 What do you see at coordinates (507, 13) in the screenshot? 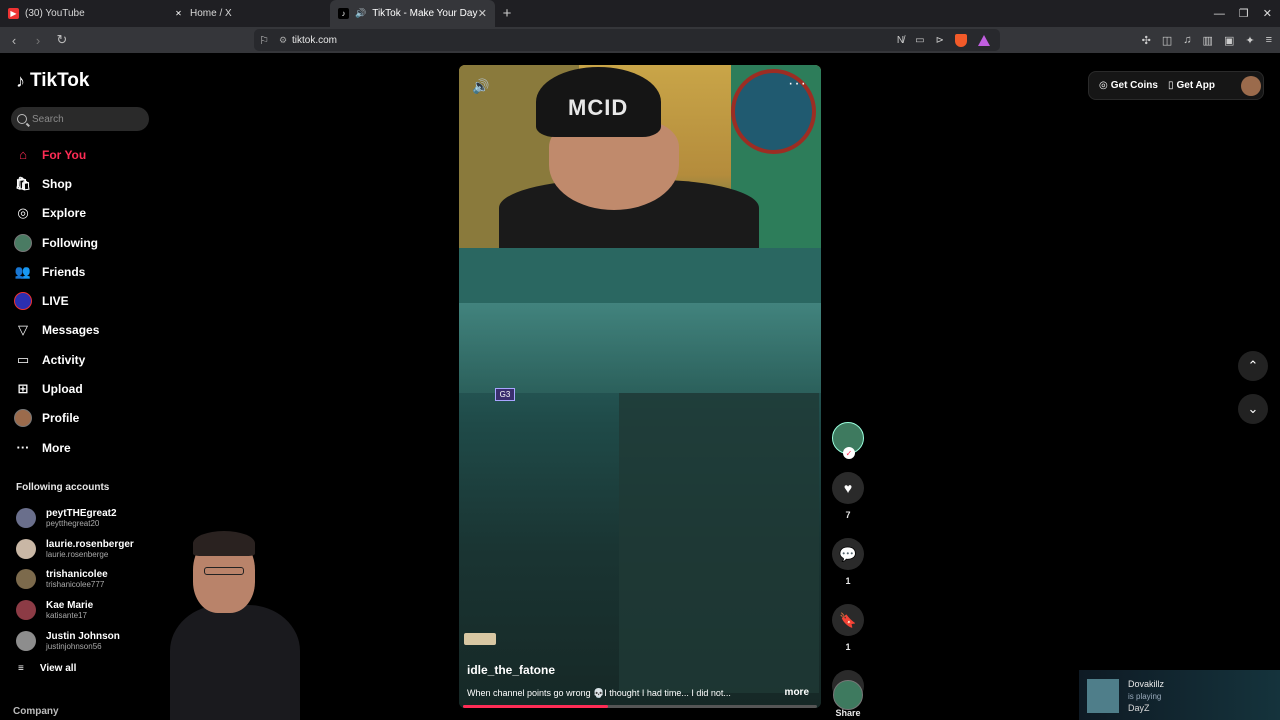
I see `new-tab-button: +` at bounding box center [507, 13].